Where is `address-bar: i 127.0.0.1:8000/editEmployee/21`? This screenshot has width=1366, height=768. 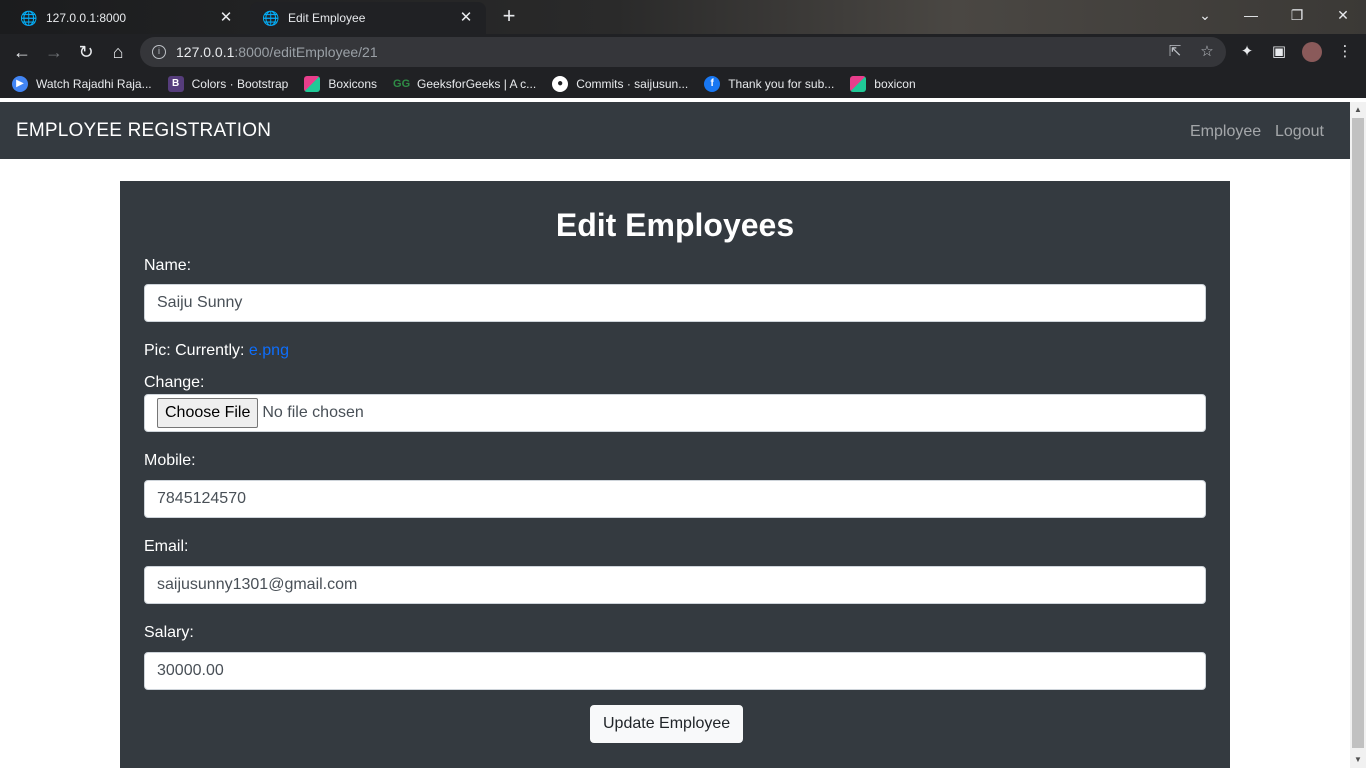 address-bar: i 127.0.0.1:8000/editEmployee/21 is located at coordinates (683, 52).